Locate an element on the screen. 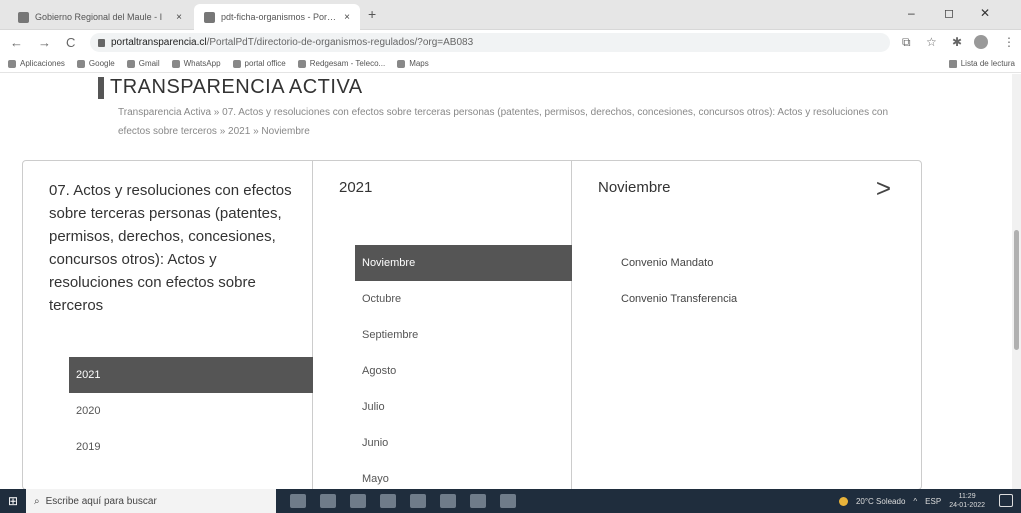 The width and height of the screenshot is (1021, 513). month-header: Noviembre is located at coordinates (634, 187).